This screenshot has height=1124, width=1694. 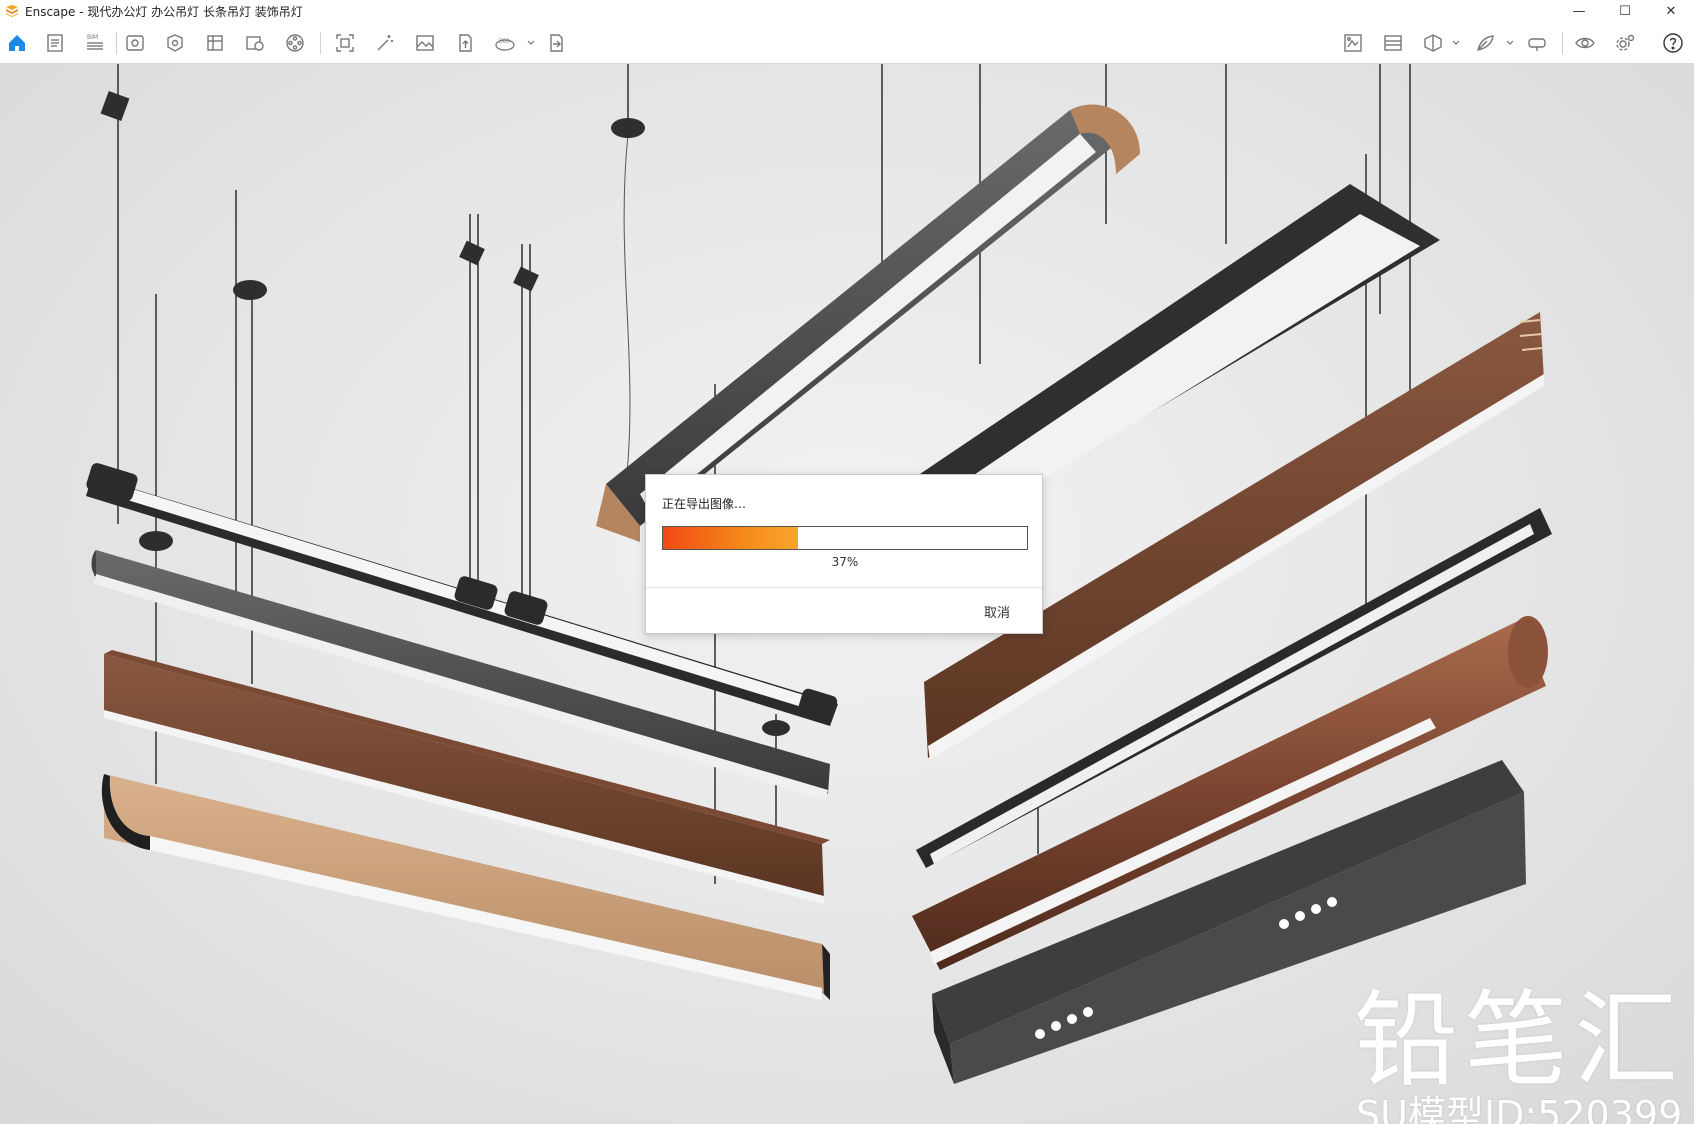 I want to click on film-icon, so click(x=295, y=43).